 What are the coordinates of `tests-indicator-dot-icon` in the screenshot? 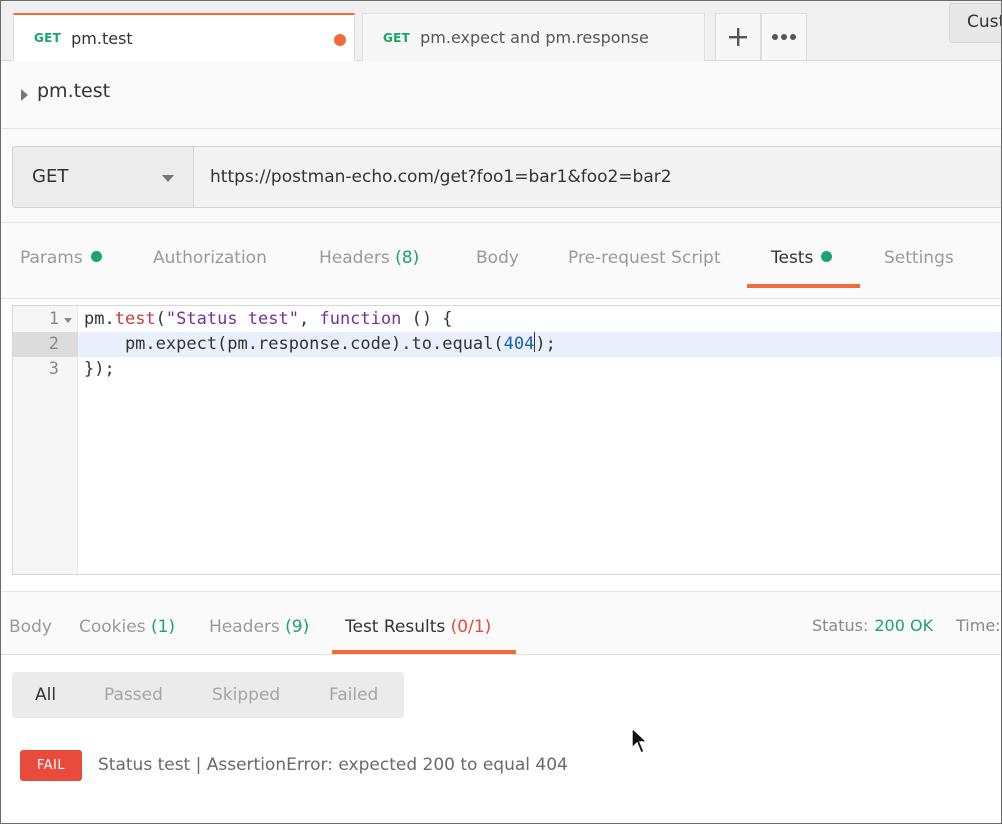 It's located at (827, 256).